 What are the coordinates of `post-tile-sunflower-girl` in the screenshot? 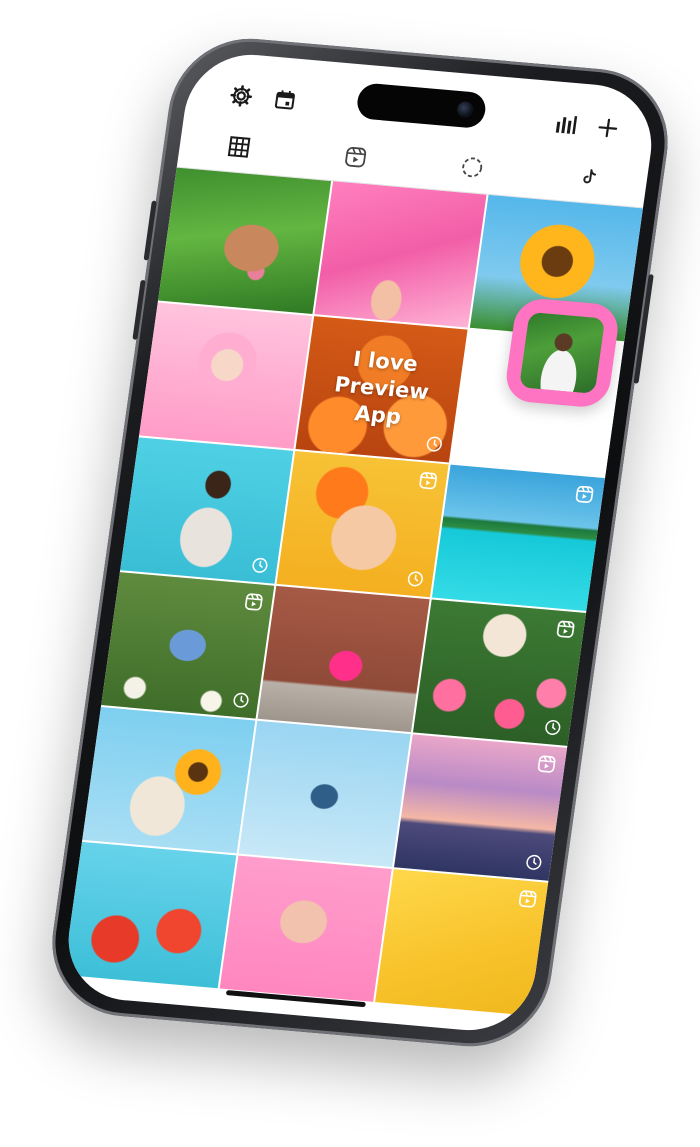 It's located at (168, 780).